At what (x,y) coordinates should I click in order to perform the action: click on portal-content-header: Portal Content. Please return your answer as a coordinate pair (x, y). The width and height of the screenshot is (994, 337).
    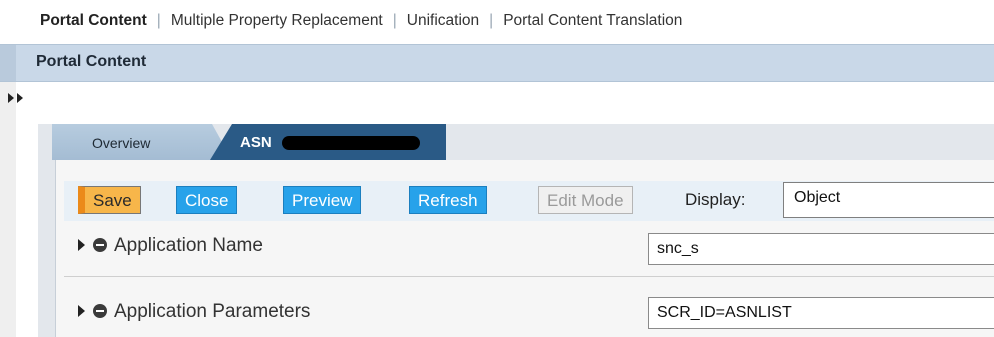
    Looking at the image, I should click on (497, 63).